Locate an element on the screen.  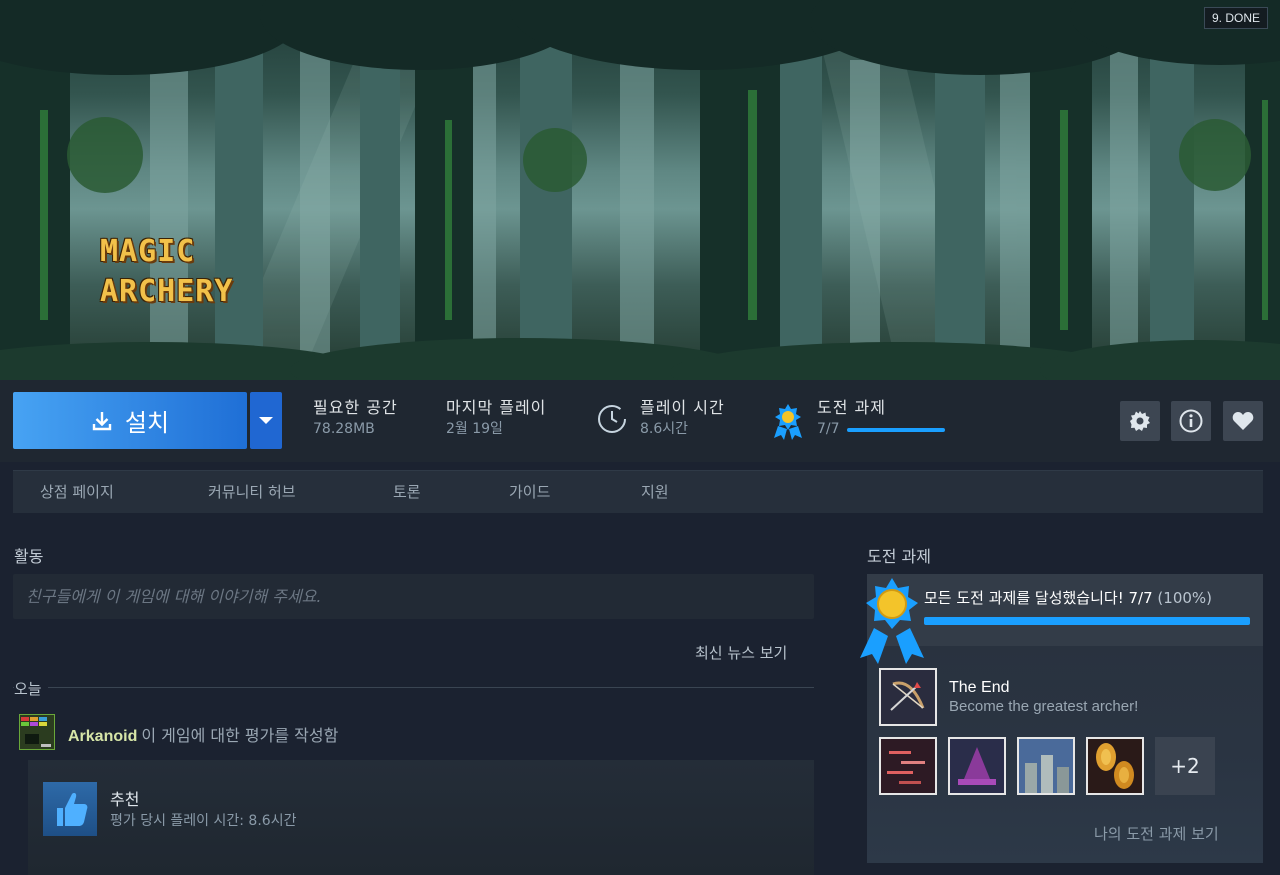
achievements-complete-percent: (100%) is located at coordinates (1185, 598).